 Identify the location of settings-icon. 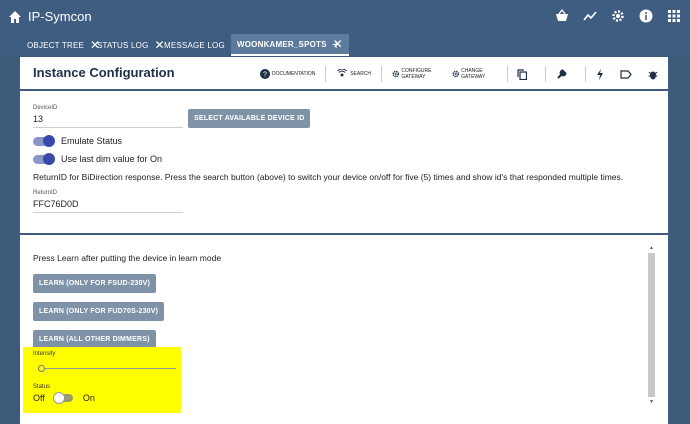
(618, 16).